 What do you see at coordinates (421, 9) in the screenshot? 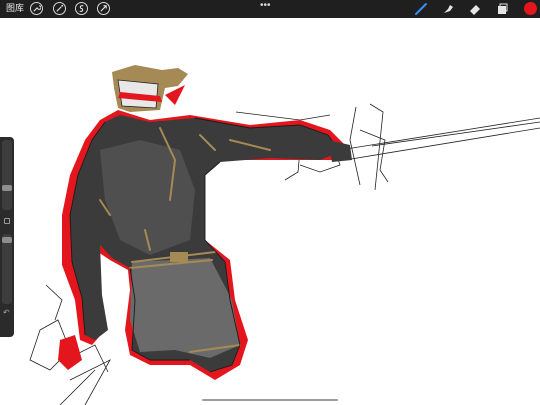
I see `brush-icon` at bounding box center [421, 9].